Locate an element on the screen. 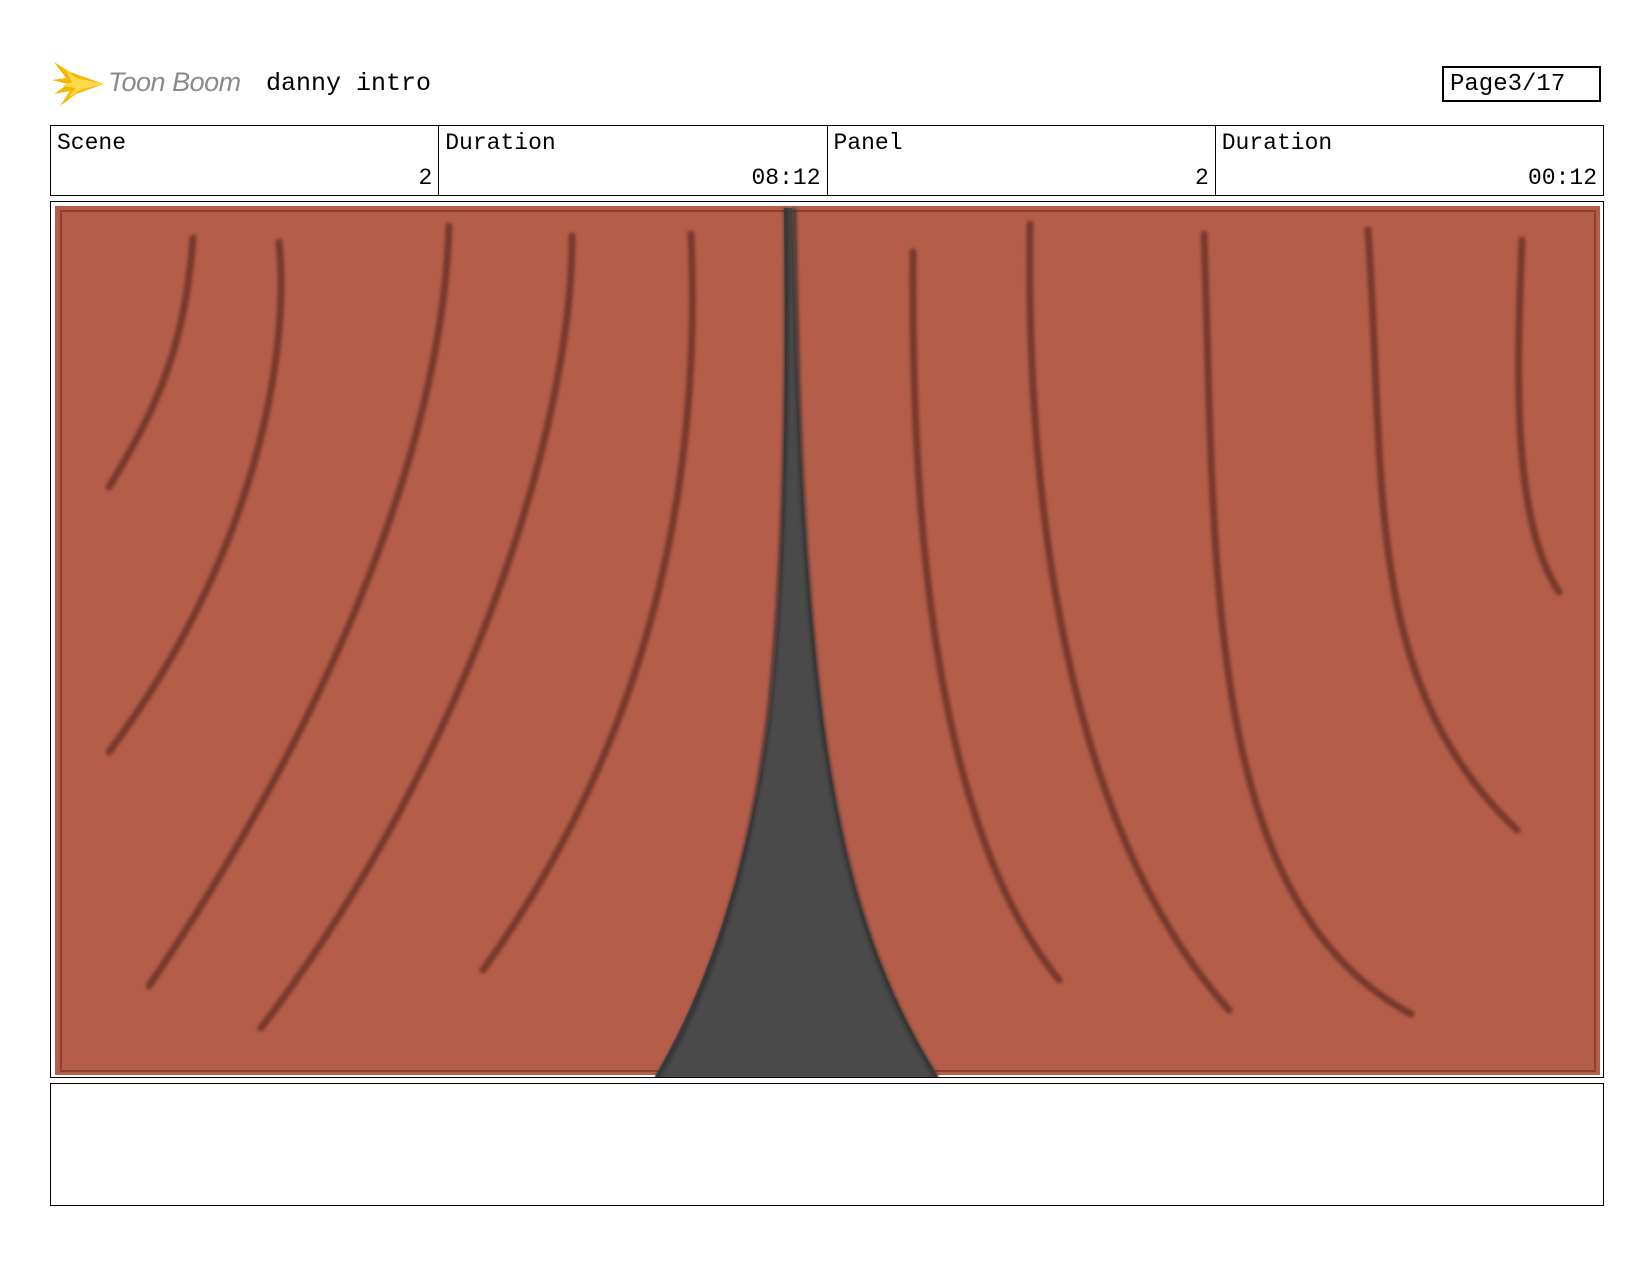  starburst-logo-icon is located at coordinates (78, 84).